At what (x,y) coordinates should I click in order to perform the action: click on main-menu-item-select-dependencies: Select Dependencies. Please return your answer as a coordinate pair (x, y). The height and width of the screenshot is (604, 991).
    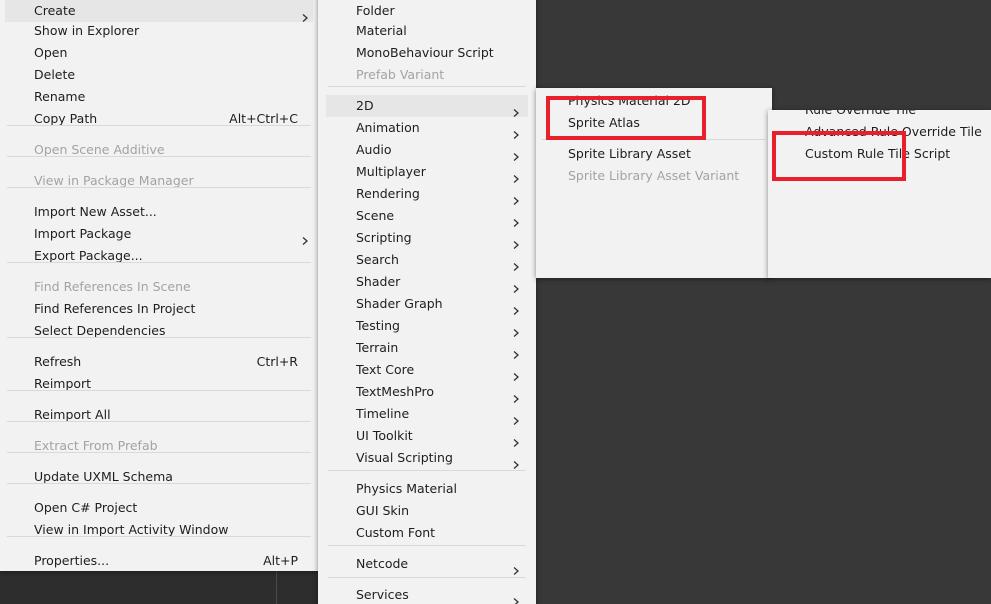
    Looking at the image, I should click on (159, 331).